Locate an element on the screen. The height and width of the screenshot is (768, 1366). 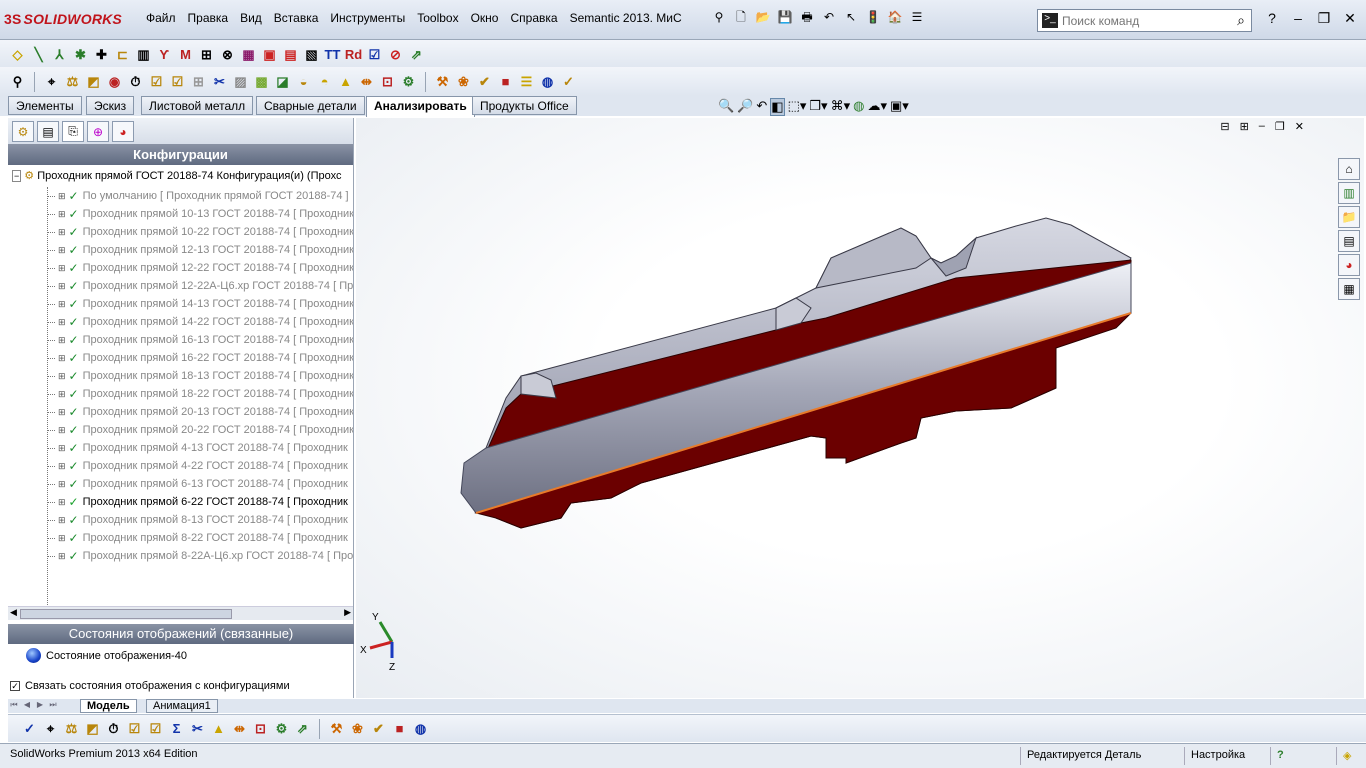
search-input is located at coordinates (1144, 21).